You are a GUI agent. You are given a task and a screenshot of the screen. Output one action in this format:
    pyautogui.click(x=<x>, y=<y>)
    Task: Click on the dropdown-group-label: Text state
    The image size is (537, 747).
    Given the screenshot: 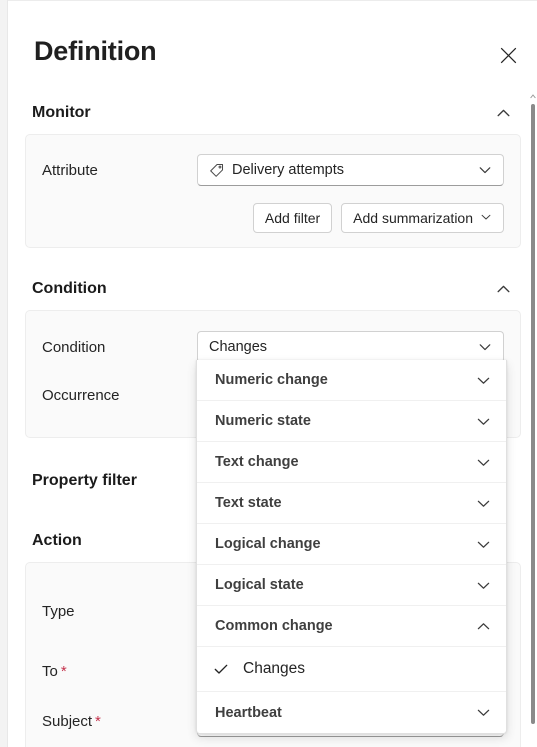 What is the action you would take?
    pyautogui.click(x=248, y=503)
    